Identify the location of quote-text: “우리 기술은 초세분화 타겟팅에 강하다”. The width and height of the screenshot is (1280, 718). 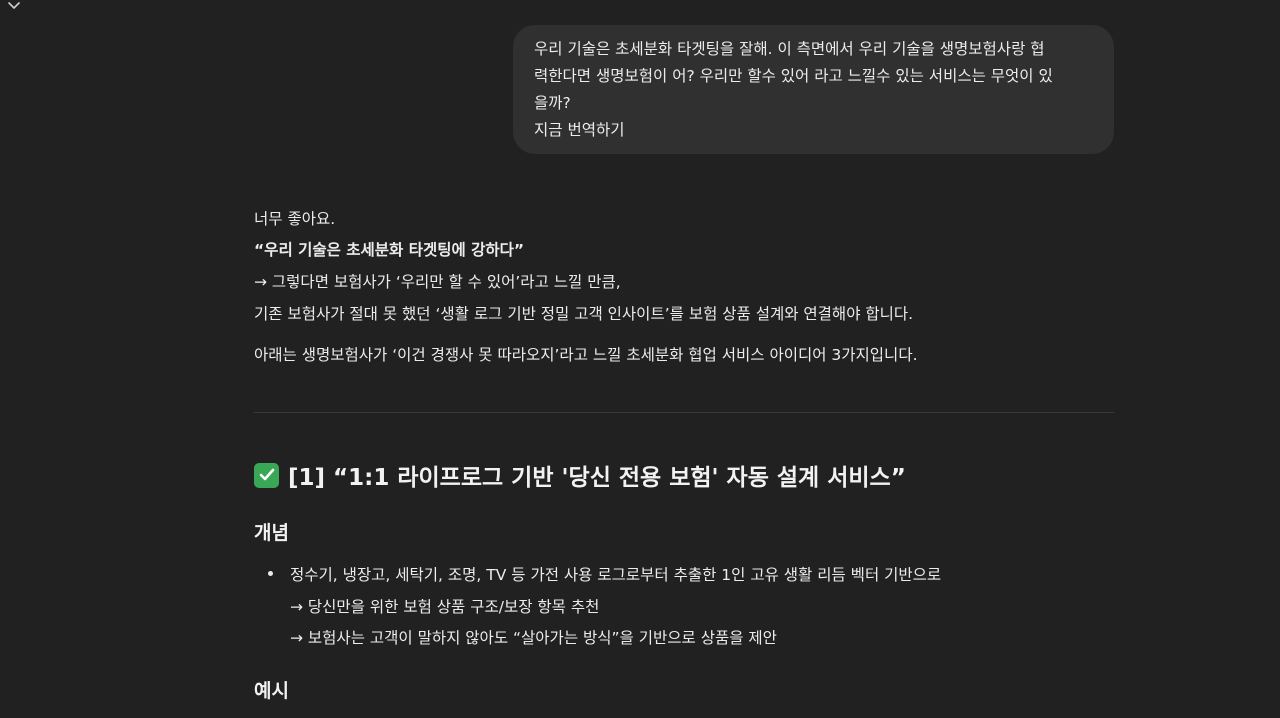
(389, 250).